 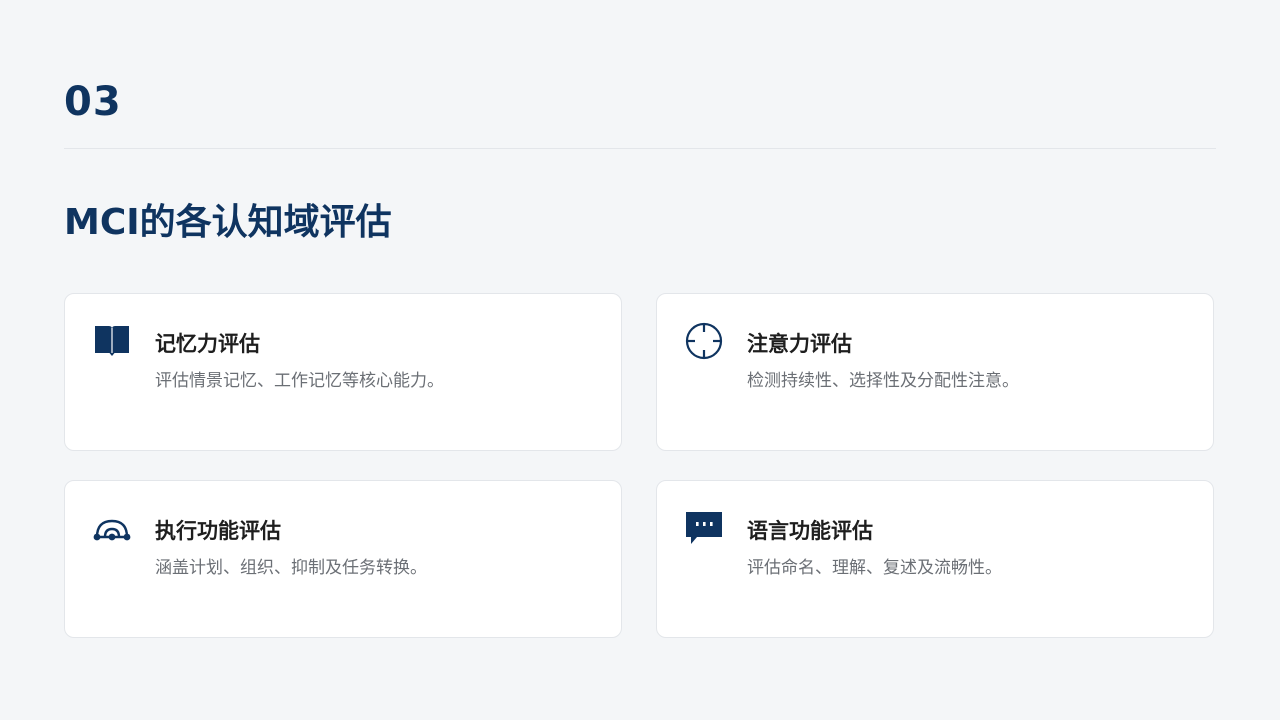 I want to click on chat-bubble-icon, so click(x=704, y=528).